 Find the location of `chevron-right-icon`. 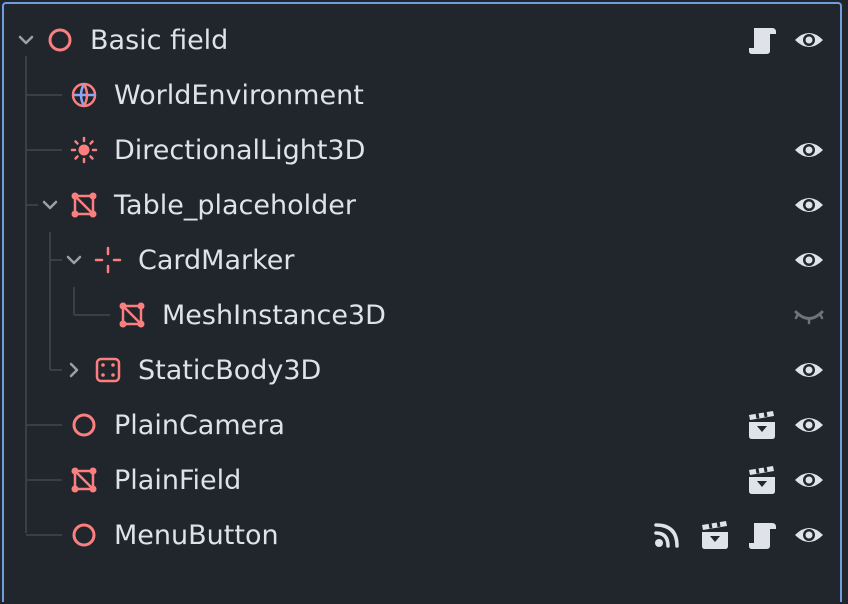

chevron-right-icon is located at coordinates (74, 370).